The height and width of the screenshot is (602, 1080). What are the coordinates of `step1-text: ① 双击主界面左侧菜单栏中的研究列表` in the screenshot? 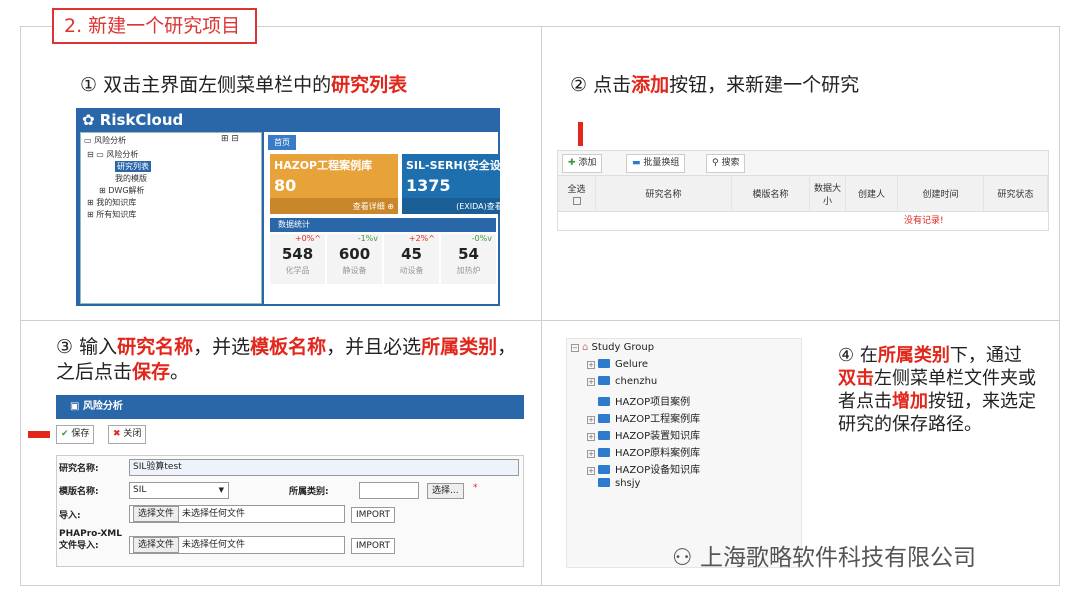 It's located at (244, 85).